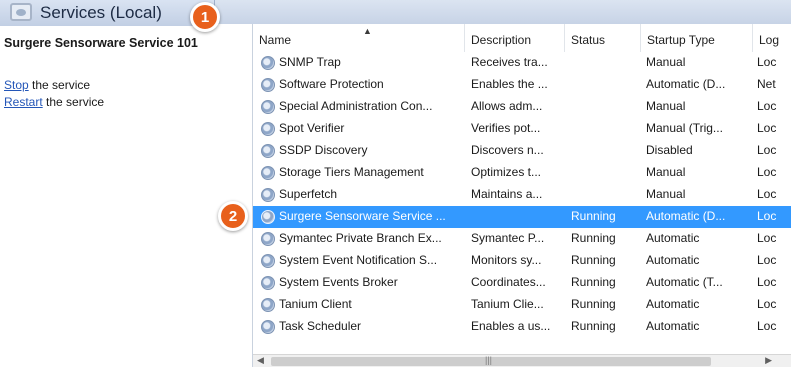  Describe the element at coordinates (315, 304) in the screenshot. I see `service-name-cell: Tanium Client` at that location.